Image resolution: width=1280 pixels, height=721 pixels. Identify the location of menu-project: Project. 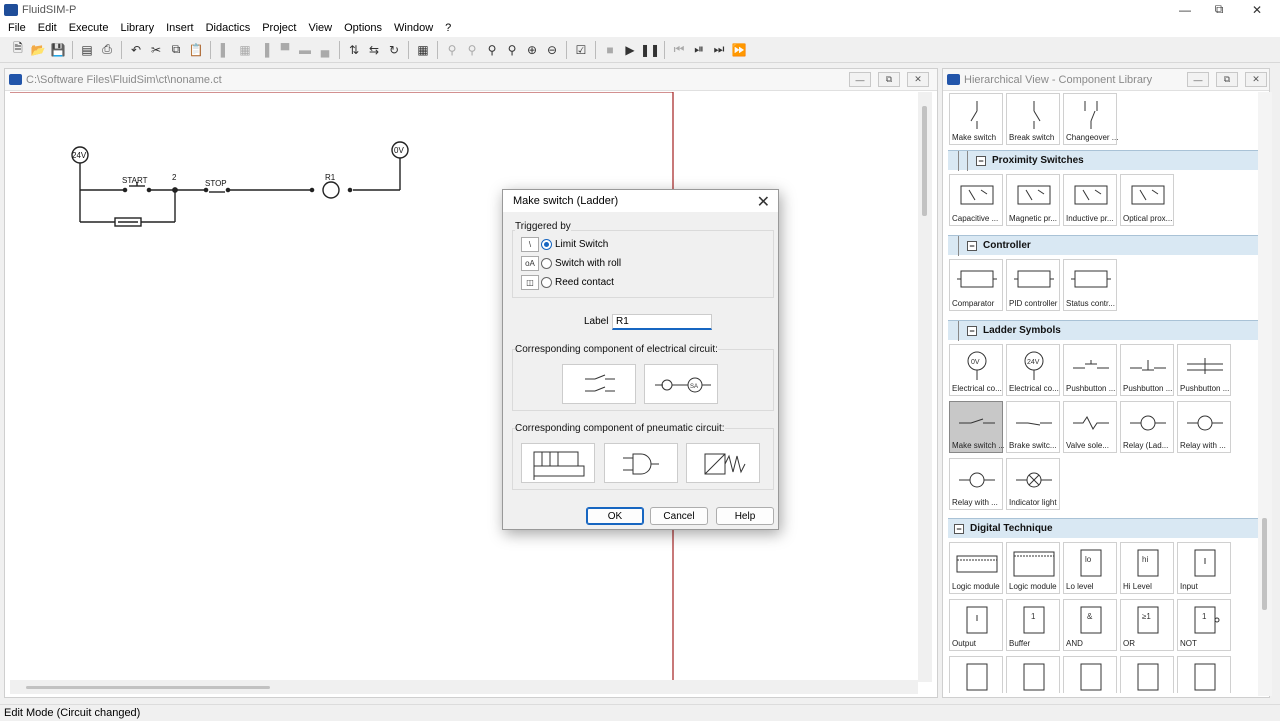
(279, 28).